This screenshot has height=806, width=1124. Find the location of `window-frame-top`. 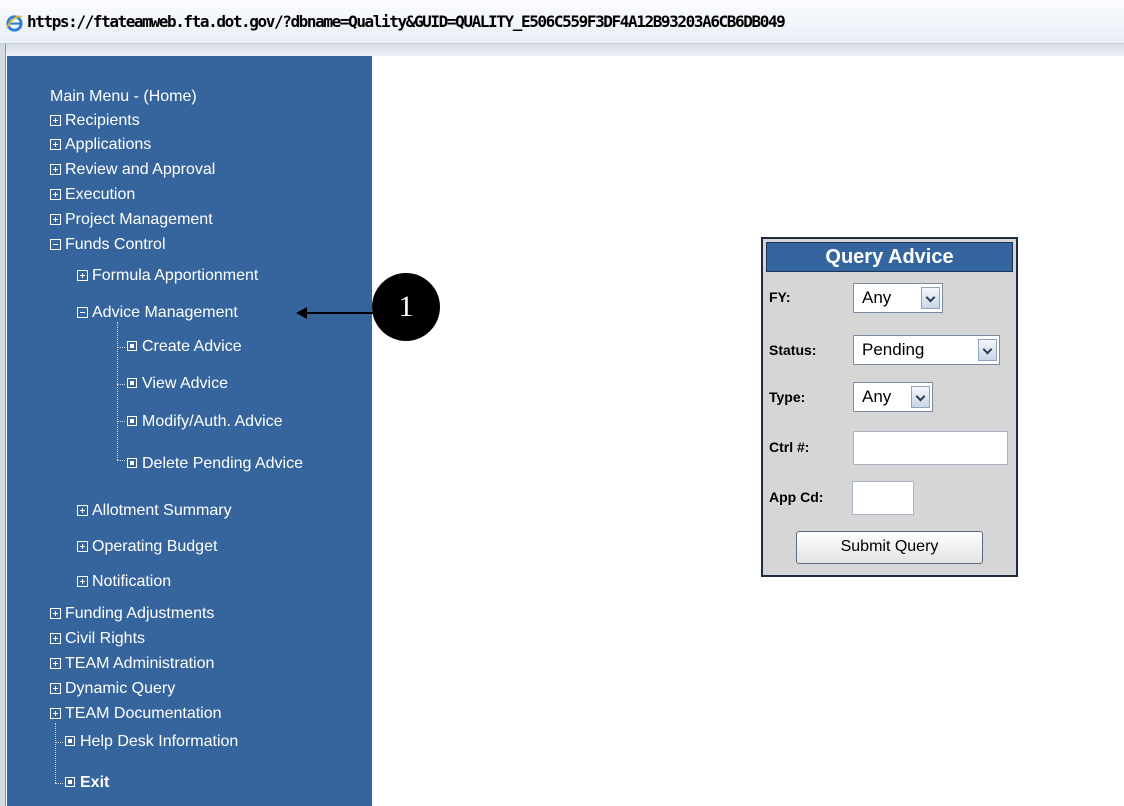

window-frame-top is located at coordinates (562, 50).